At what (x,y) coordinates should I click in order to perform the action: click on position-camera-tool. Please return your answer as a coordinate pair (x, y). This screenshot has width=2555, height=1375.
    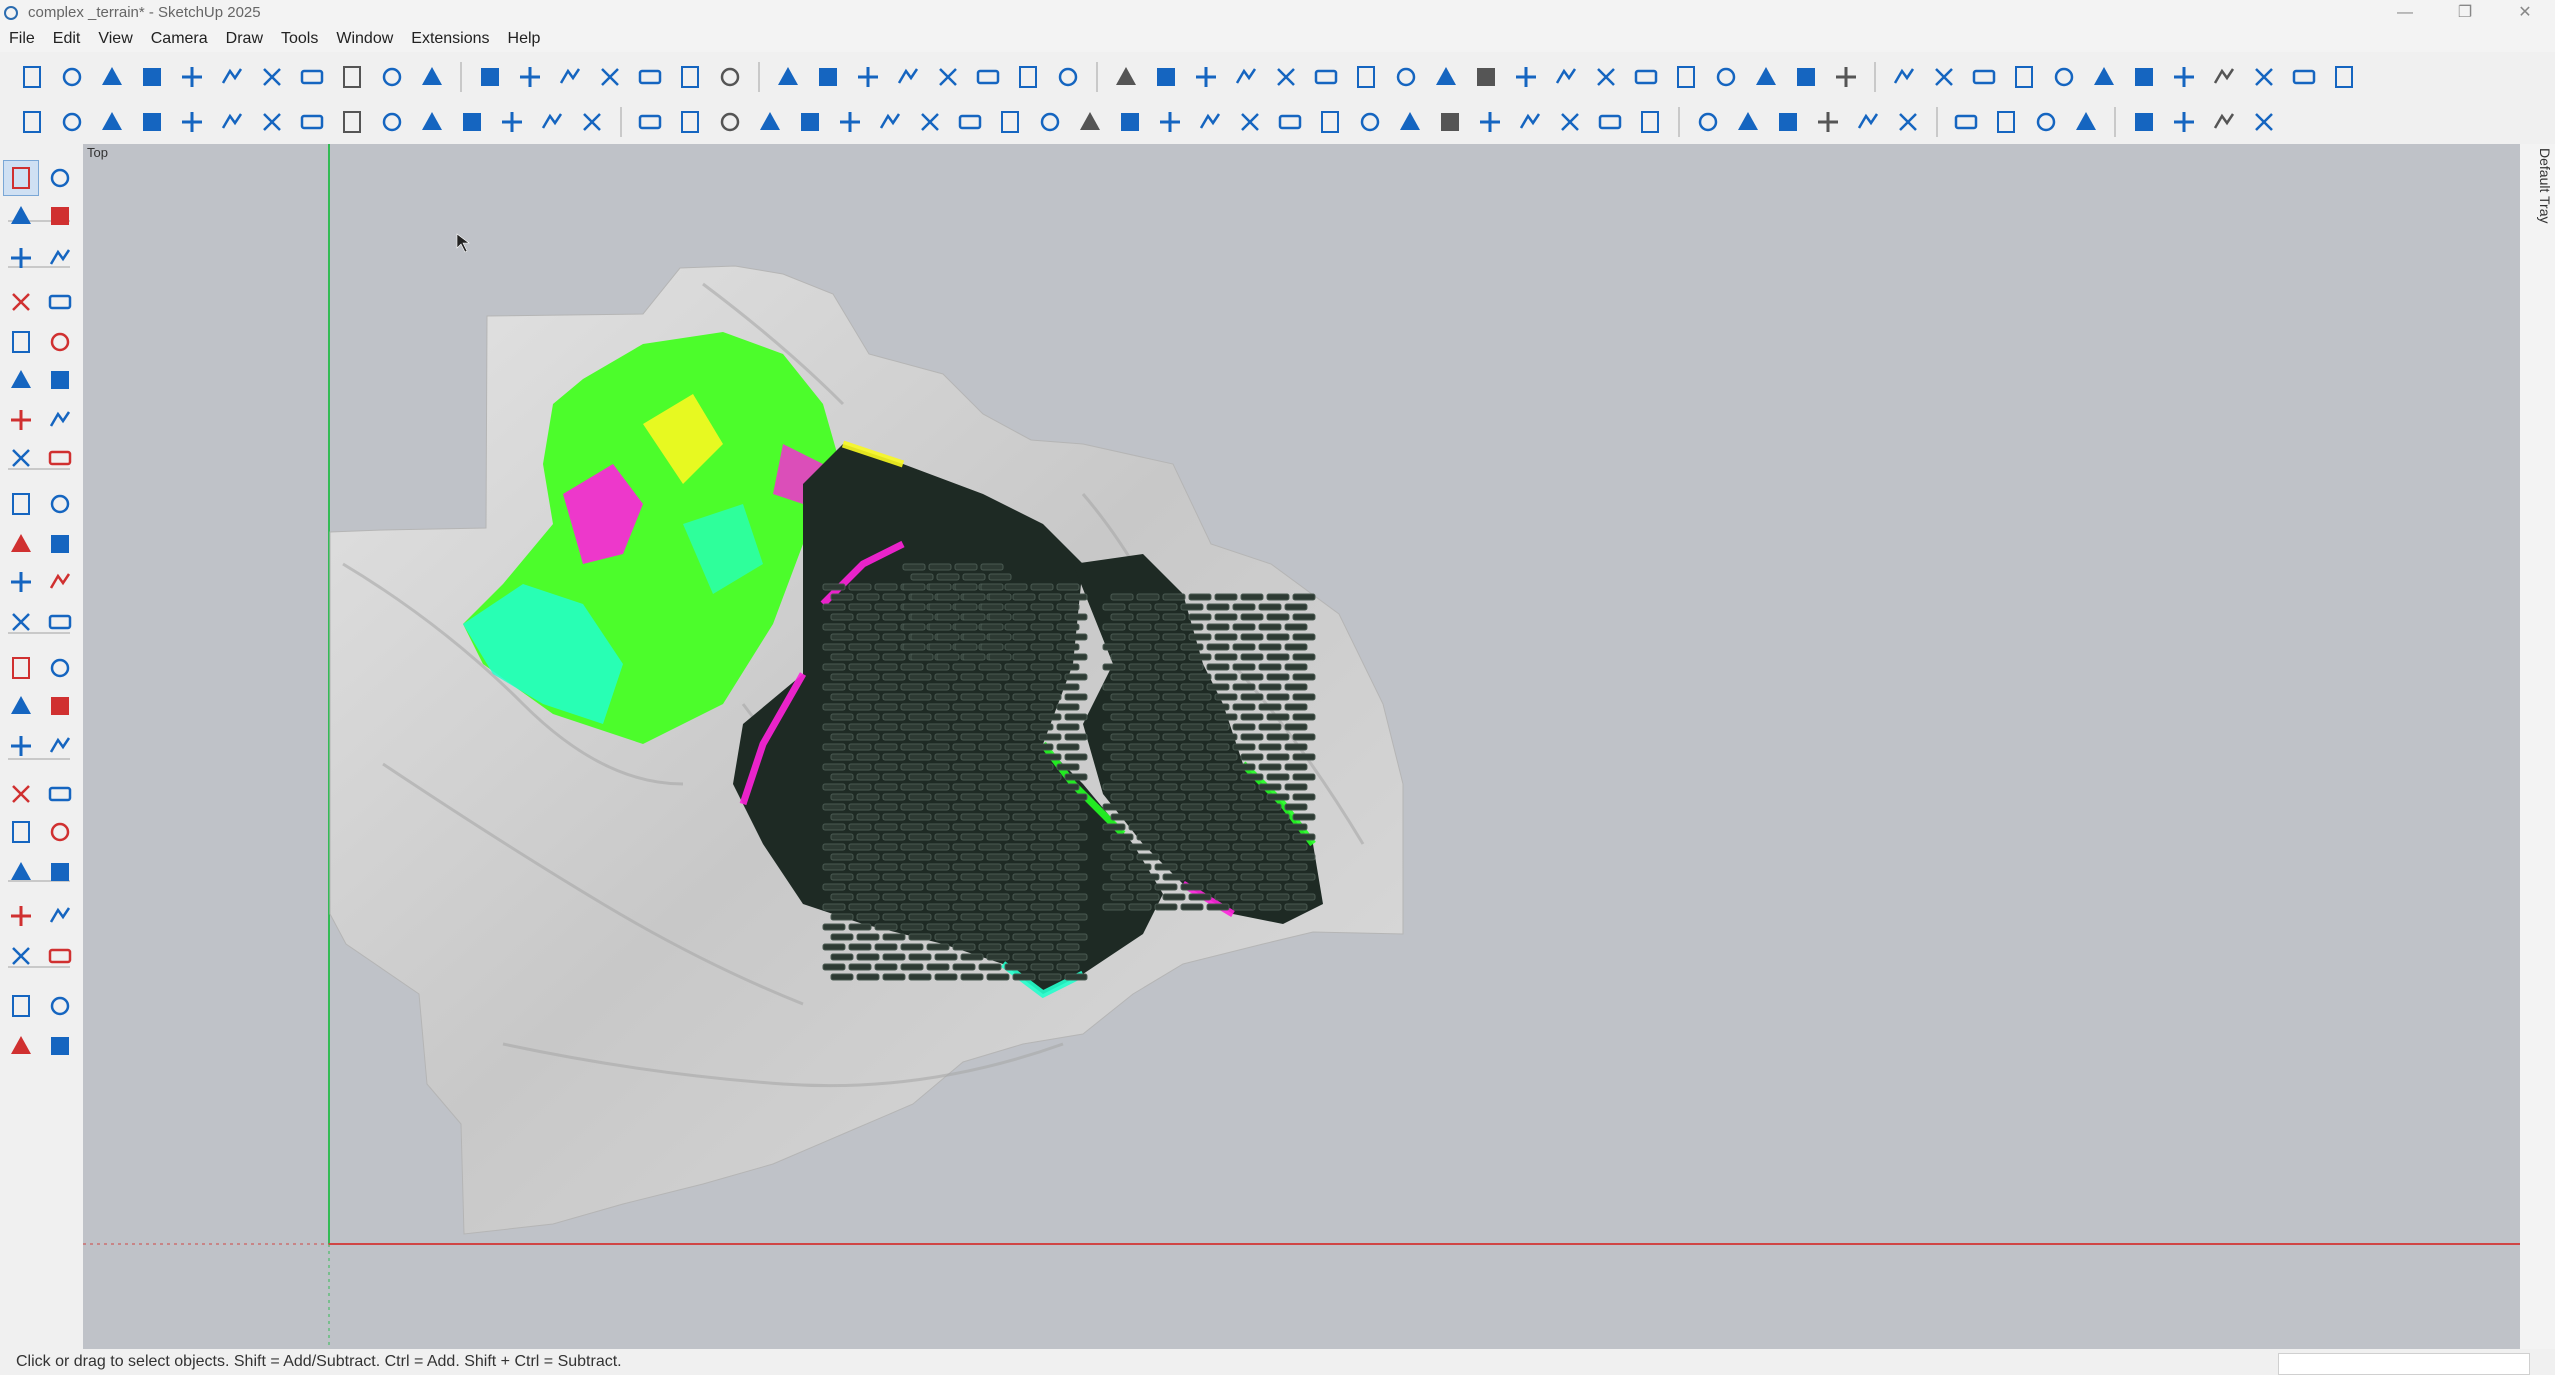
    Looking at the image, I should click on (21, 916).